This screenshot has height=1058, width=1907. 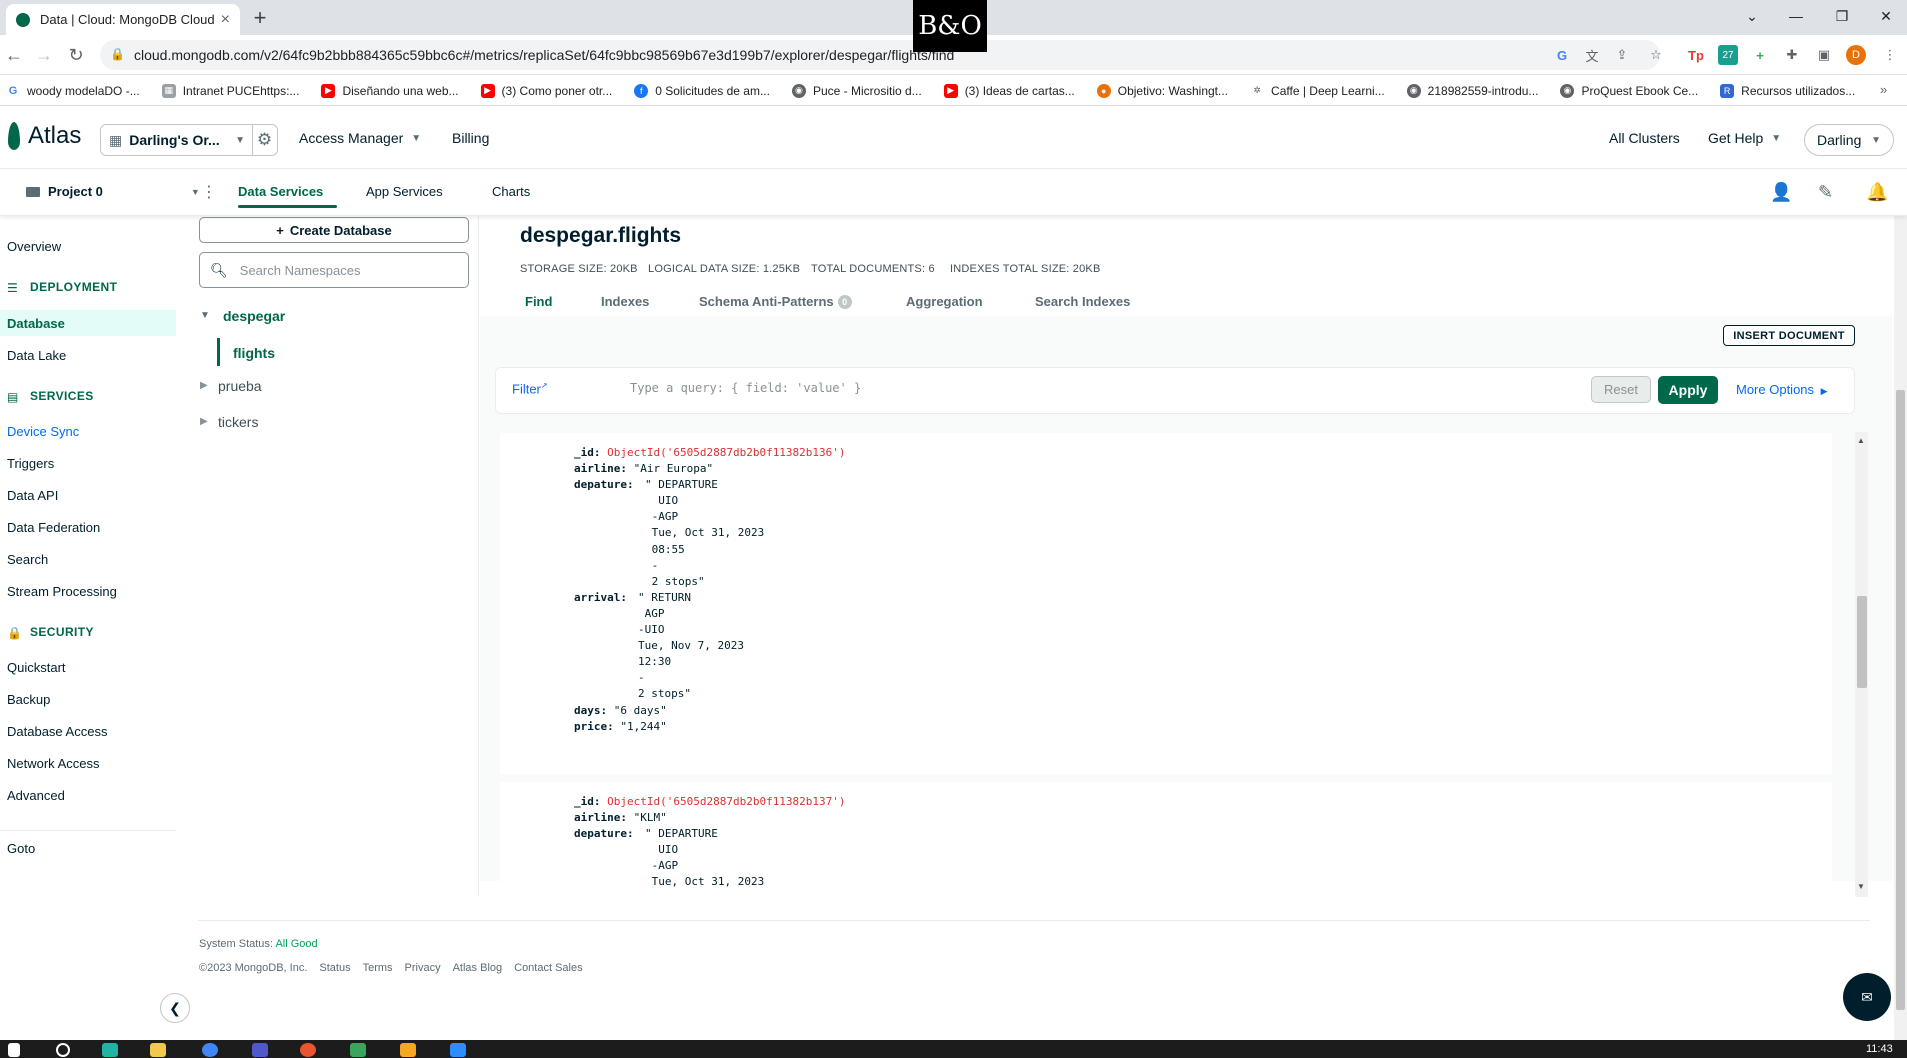 I want to click on scroll-up-icon: ▲, so click(x=1861, y=440).